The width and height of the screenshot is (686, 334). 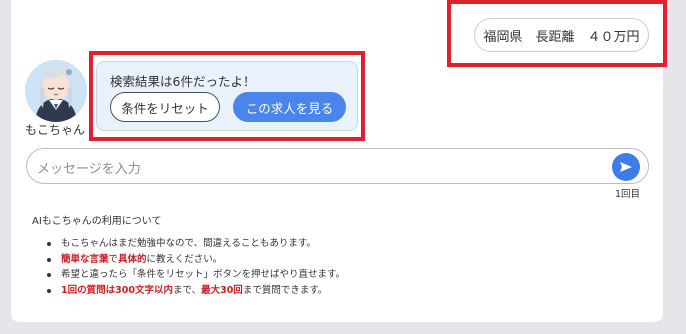 What do you see at coordinates (196, 244) in the screenshot?
I see `list-item: もこちゃんはまだ勉強中なので、間違えることもあります。` at bounding box center [196, 244].